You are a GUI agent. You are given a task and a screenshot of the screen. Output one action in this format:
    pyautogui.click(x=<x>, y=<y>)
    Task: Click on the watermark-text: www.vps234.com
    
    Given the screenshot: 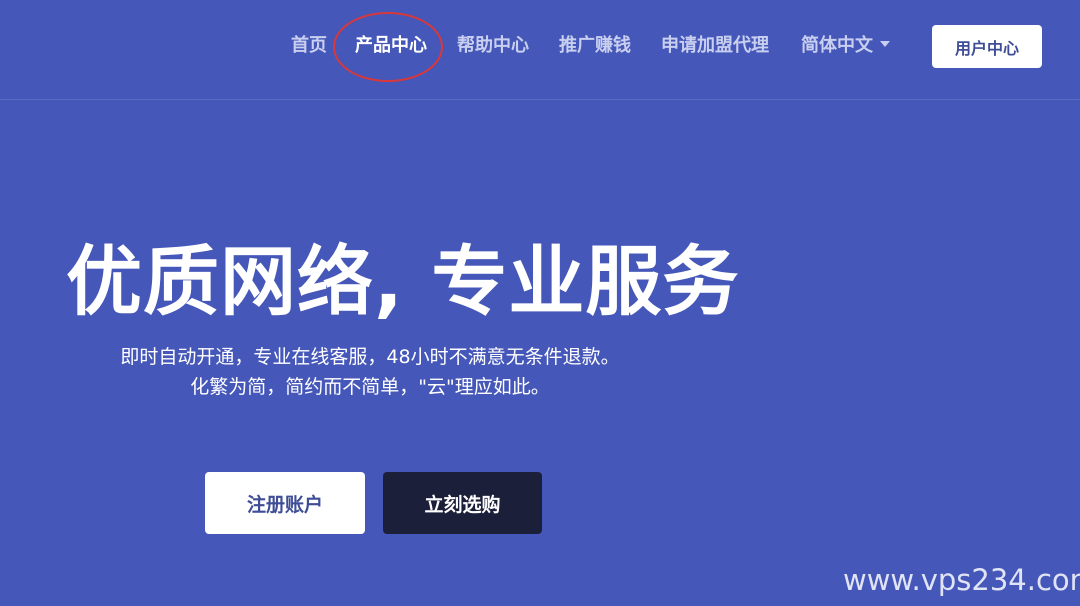 What is the action you would take?
    pyautogui.click(x=961, y=580)
    